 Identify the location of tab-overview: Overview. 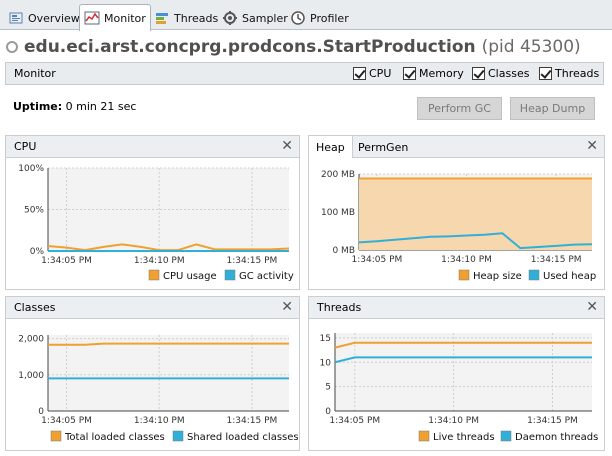
(44, 18).